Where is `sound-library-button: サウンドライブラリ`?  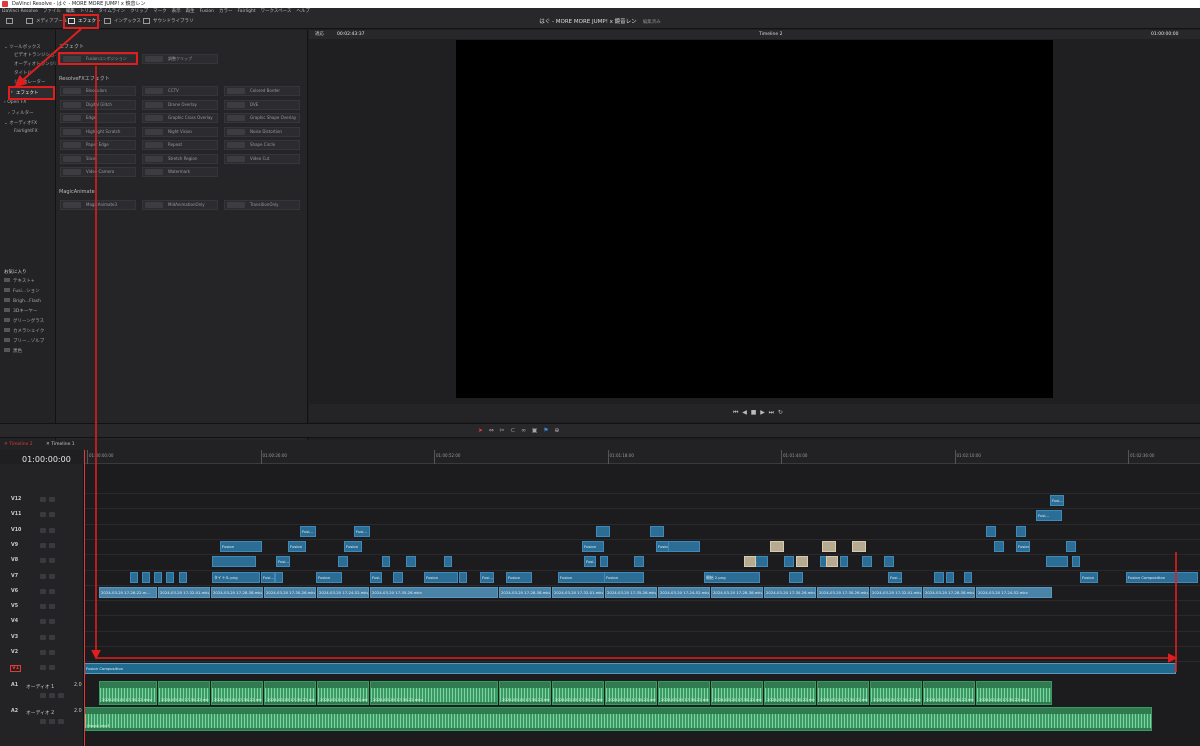
sound-library-button: サウンドライブラリ is located at coordinates (168, 22).